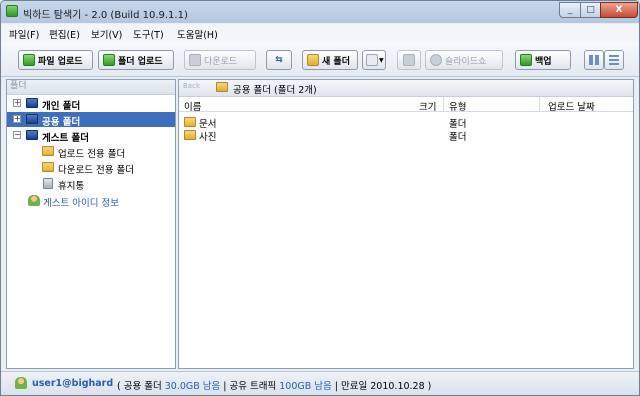  Describe the element at coordinates (526, 60) in the screenshot. I see `backup-icon` at that location.